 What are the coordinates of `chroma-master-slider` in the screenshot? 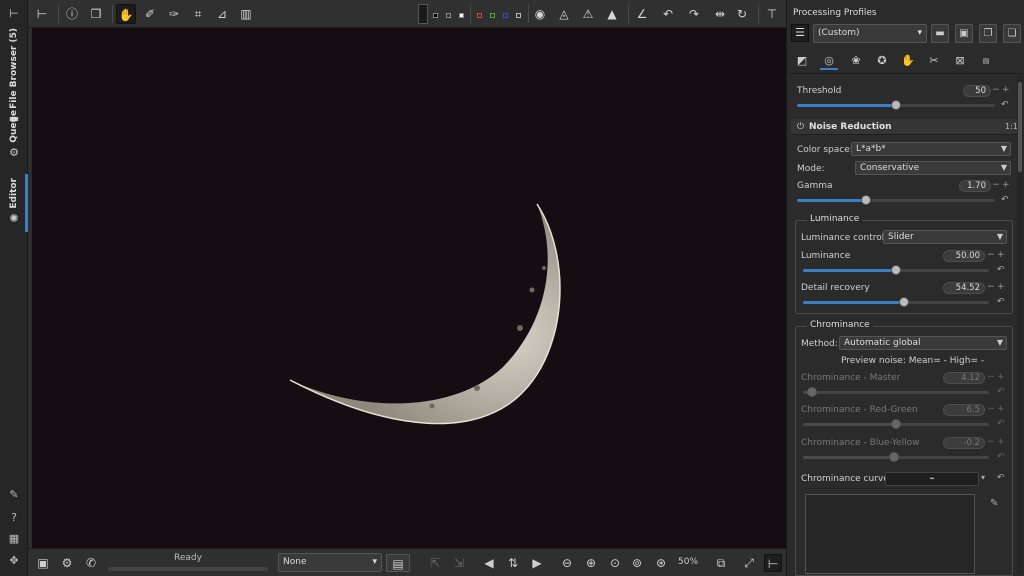 It's located at (896, 392).